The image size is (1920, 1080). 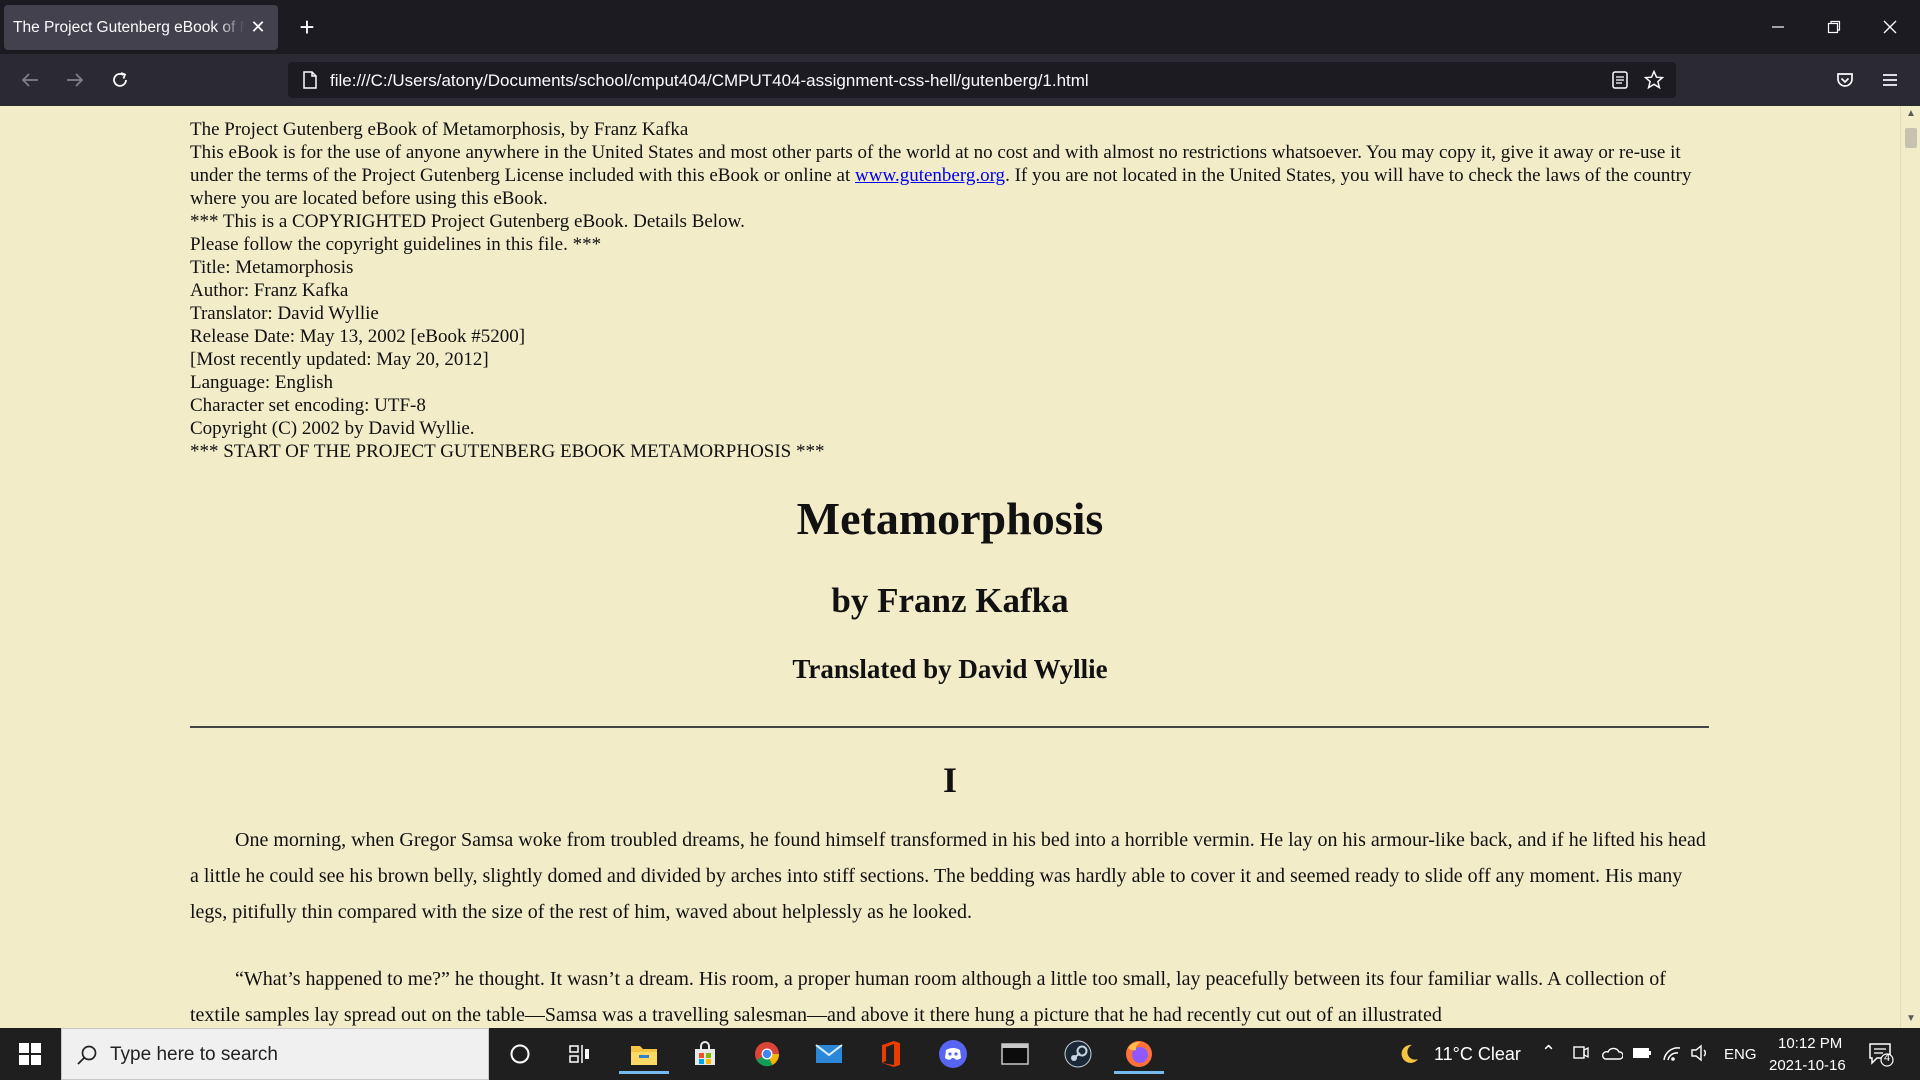 I want to click on menu-icon, so click(x=1890, y=80).